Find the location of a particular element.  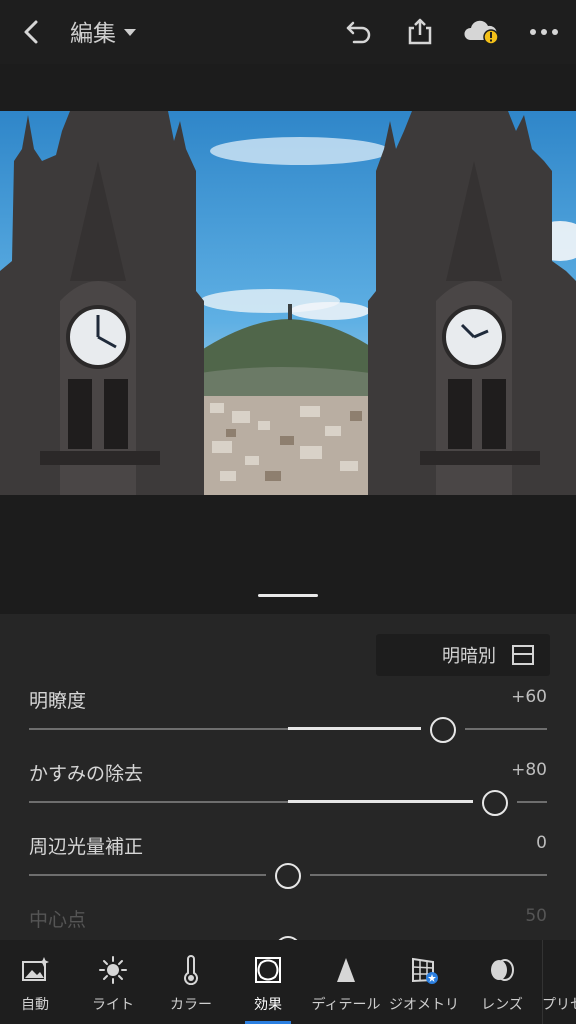

tool-presets: プリセ is located at coordinates (556, 982).